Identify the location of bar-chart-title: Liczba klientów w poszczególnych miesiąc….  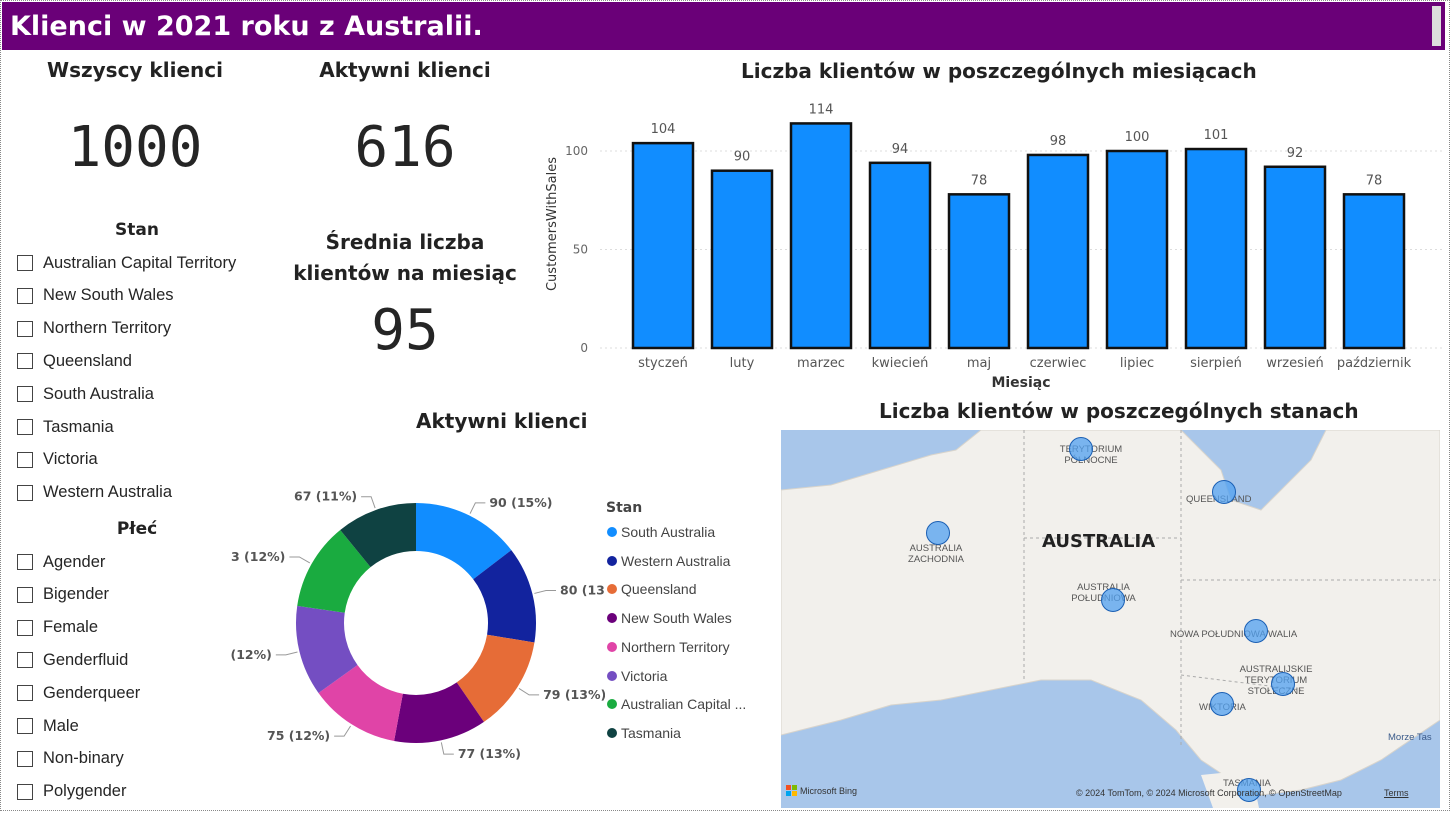
(999, 71).